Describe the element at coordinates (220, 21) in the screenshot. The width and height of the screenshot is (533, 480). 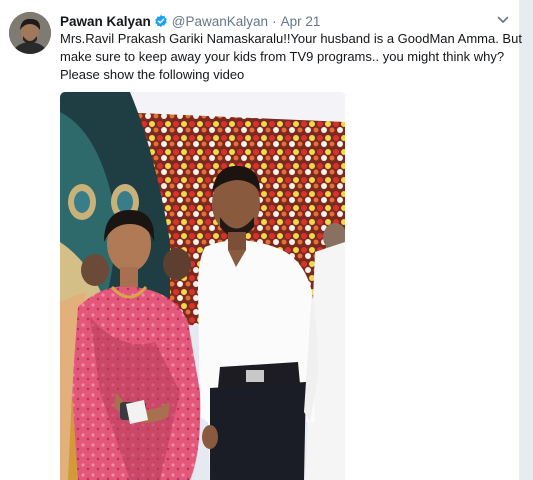
I see `author-handle: @PawanKalyan` at that location.